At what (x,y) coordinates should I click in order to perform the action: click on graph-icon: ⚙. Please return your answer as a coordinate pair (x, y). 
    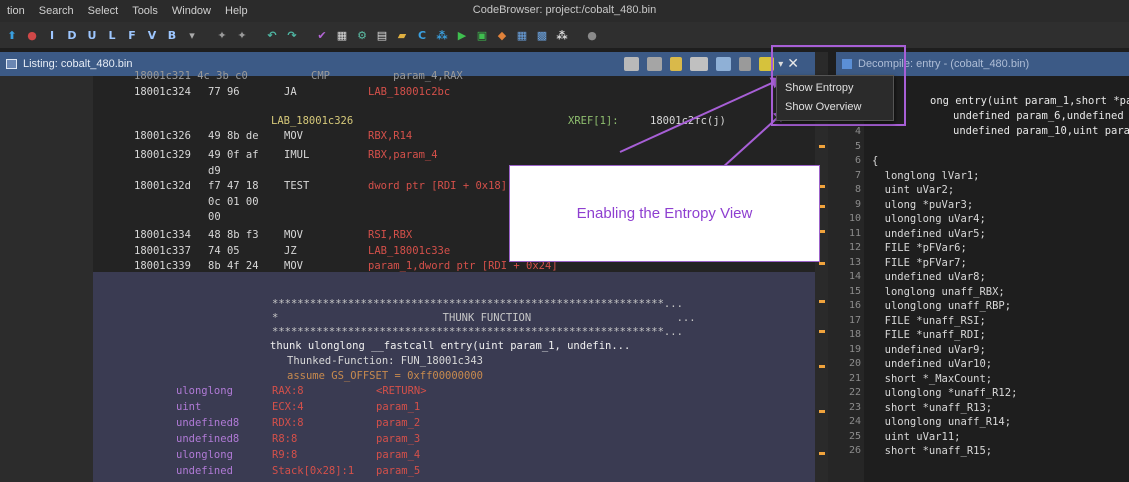
    Looking at the image, I should click on (362, 35).